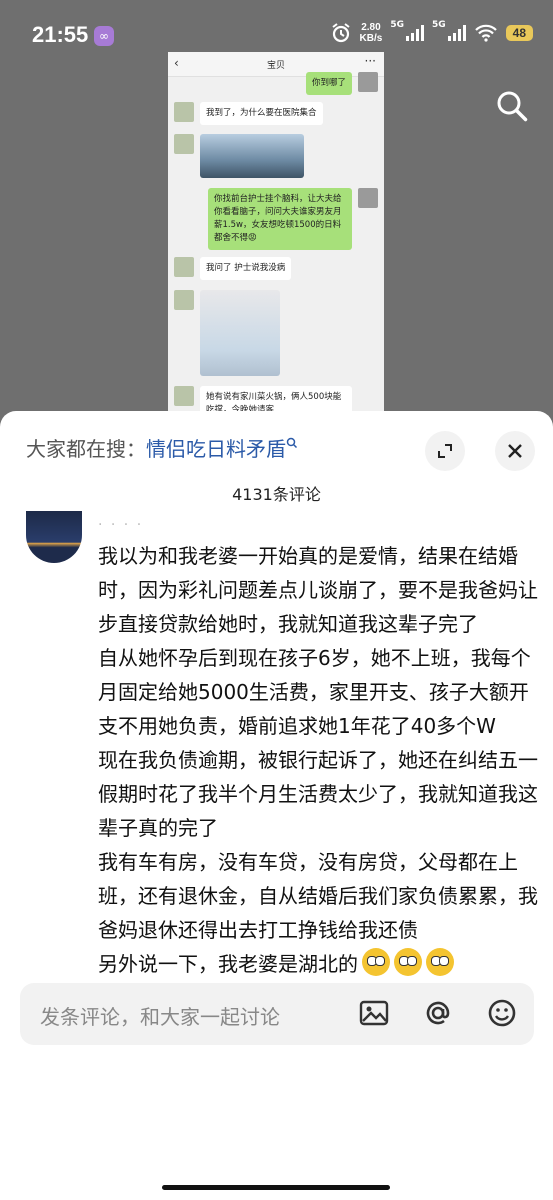  Describe the element at coordinates (370, 61) in the screenshot. I see `more-icon: ···` at that location.